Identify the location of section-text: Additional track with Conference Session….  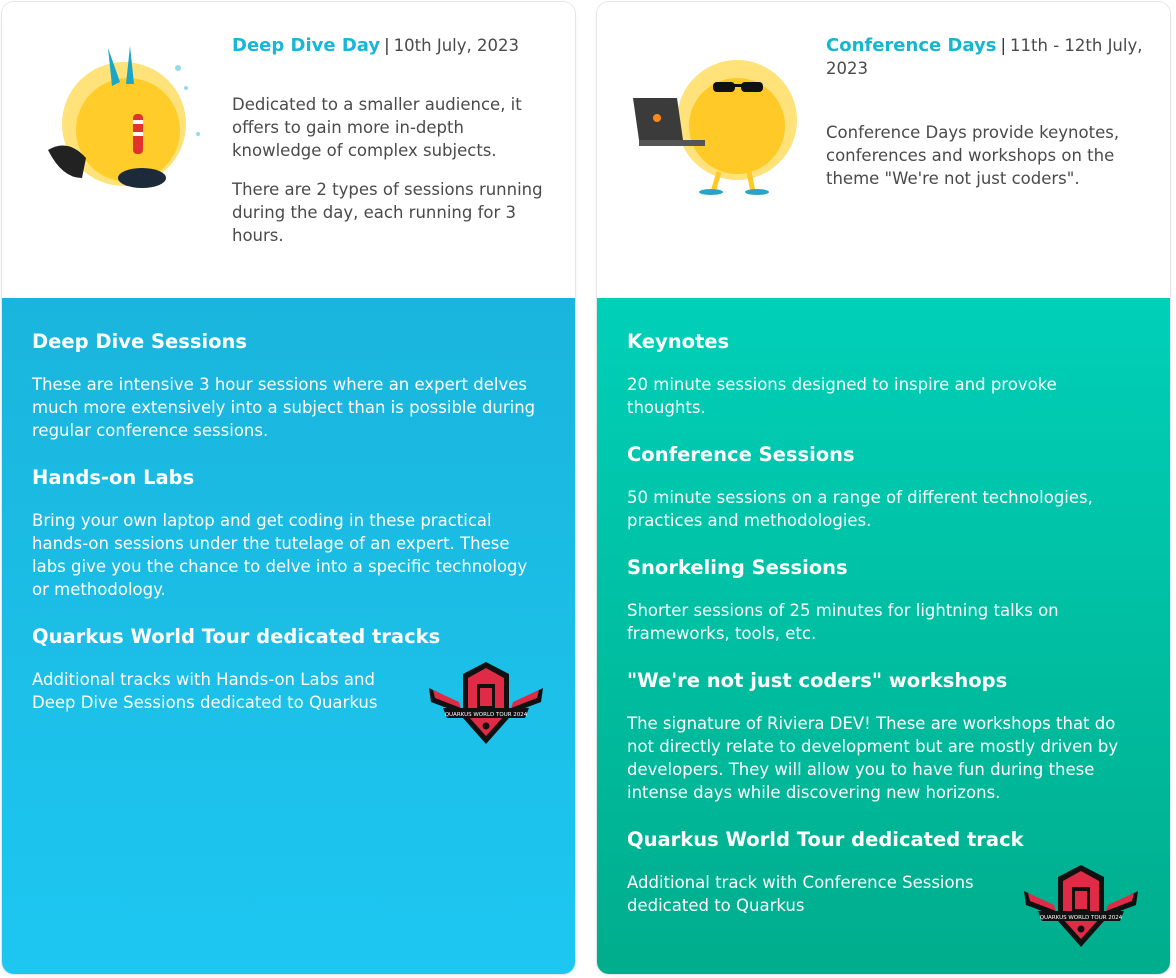
(800, 894).